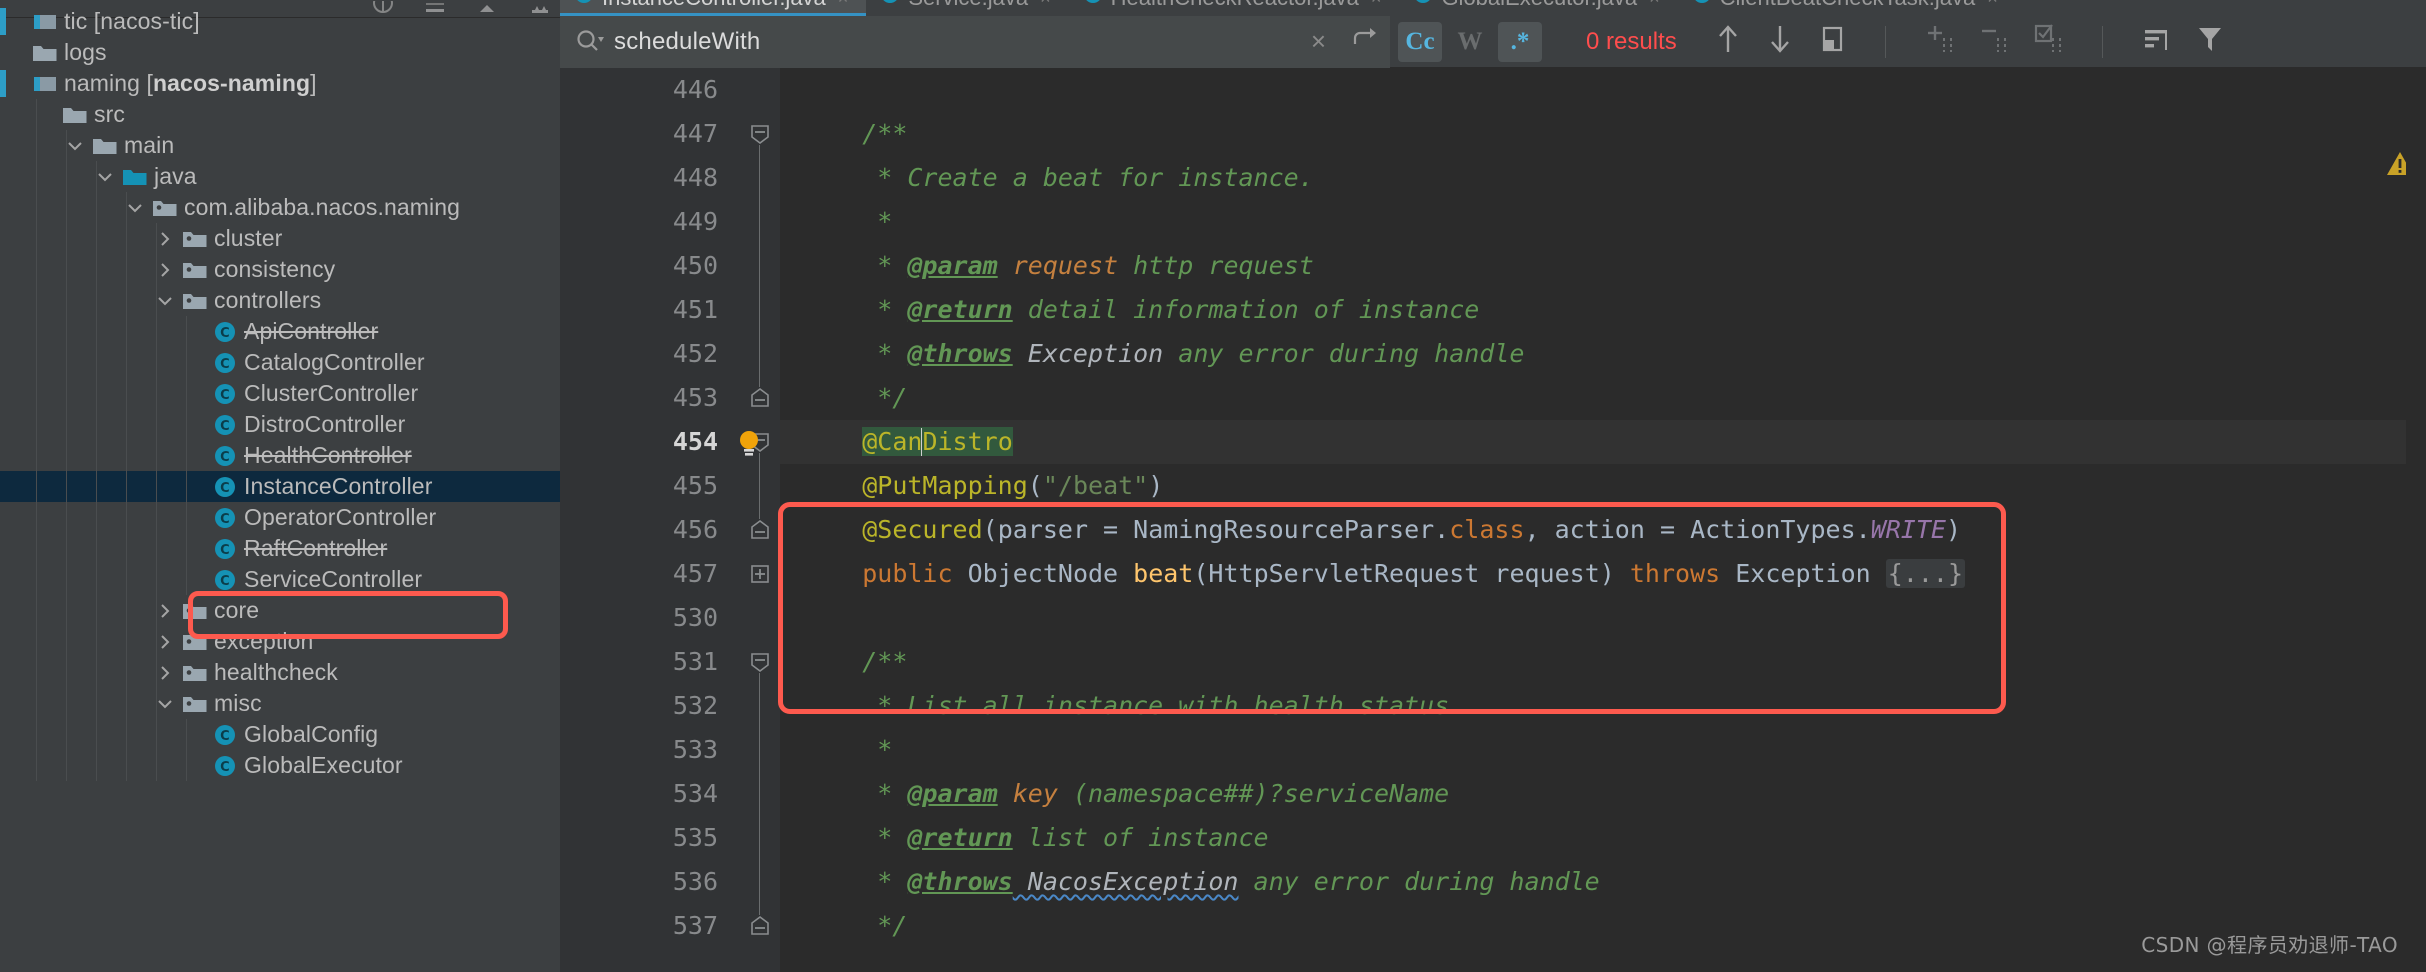  I want to click on find-input: scheduleWith, so click(952, 42).